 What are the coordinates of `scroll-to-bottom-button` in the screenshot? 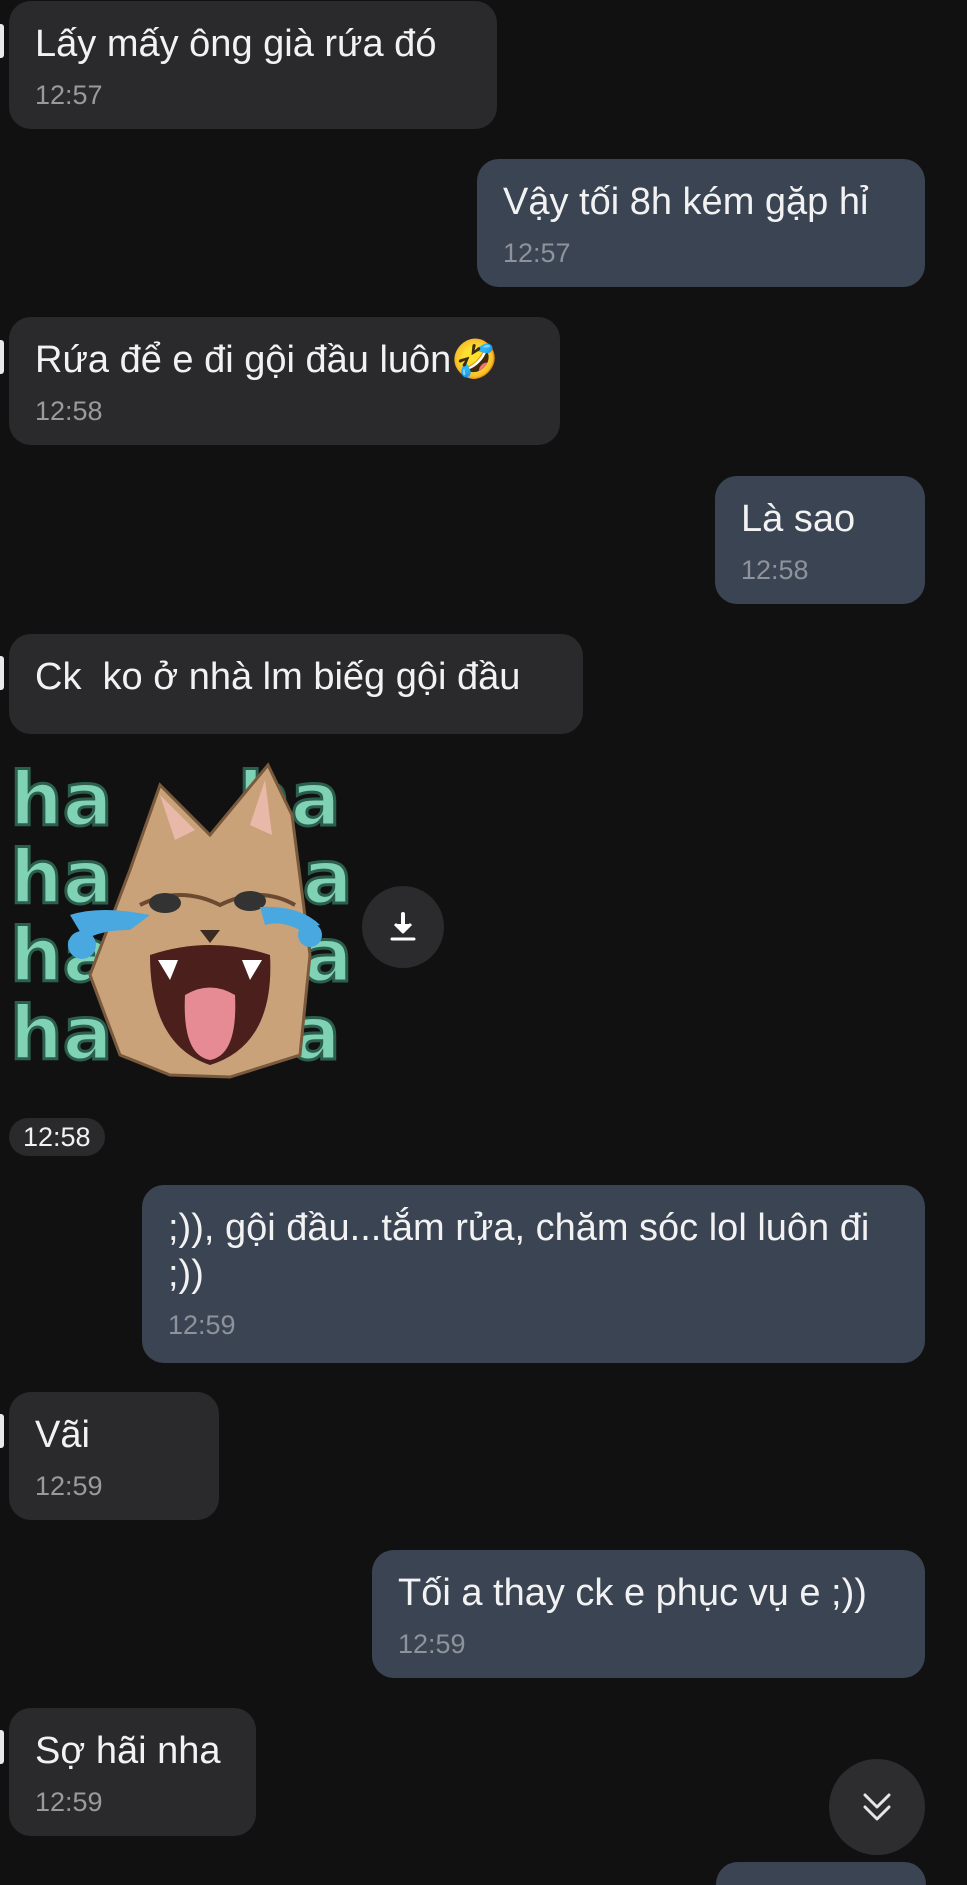 It's located at (877, 1807).